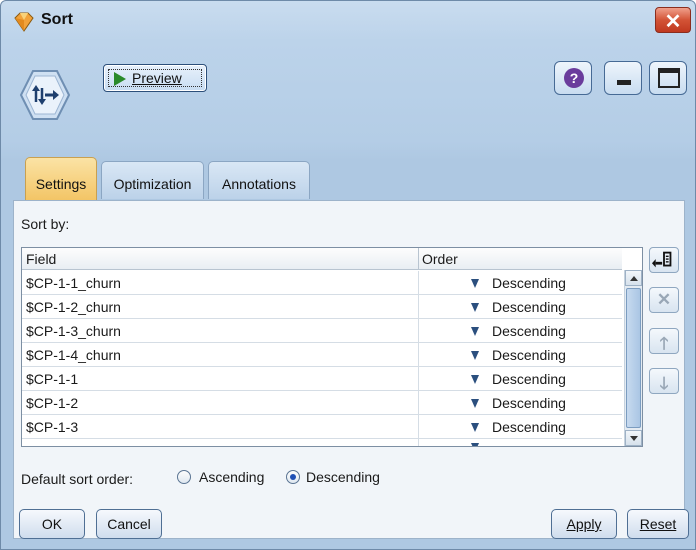 Image resolution: width=696 pixels, height=550 pixels. I want to click on column-header-order: Order, so click(440, 259).